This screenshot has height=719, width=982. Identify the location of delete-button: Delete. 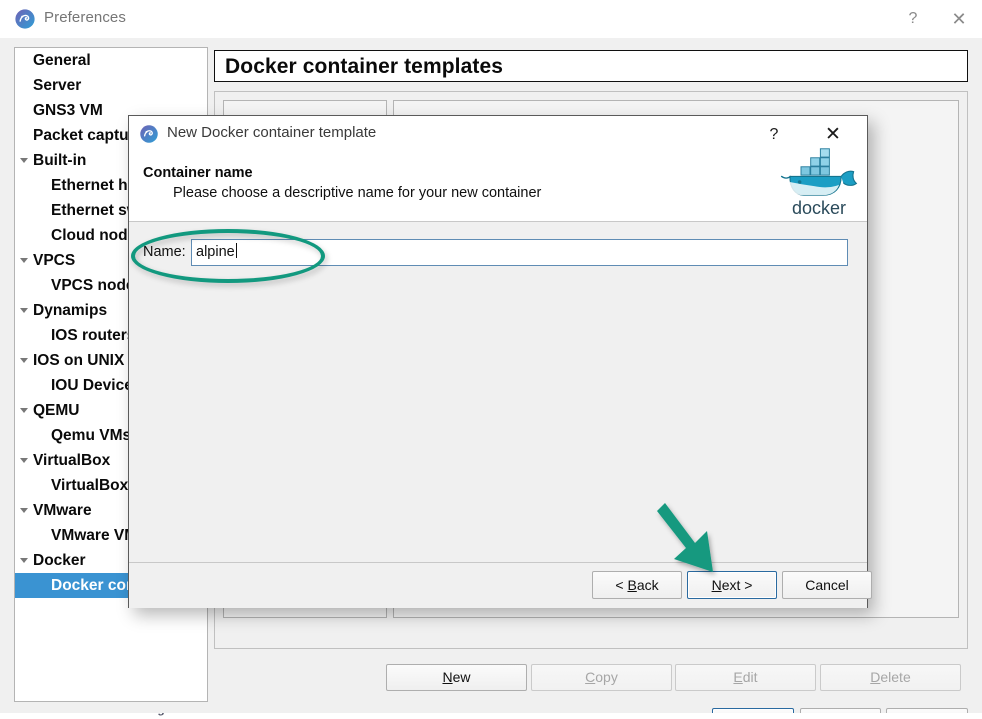
(890, 677).